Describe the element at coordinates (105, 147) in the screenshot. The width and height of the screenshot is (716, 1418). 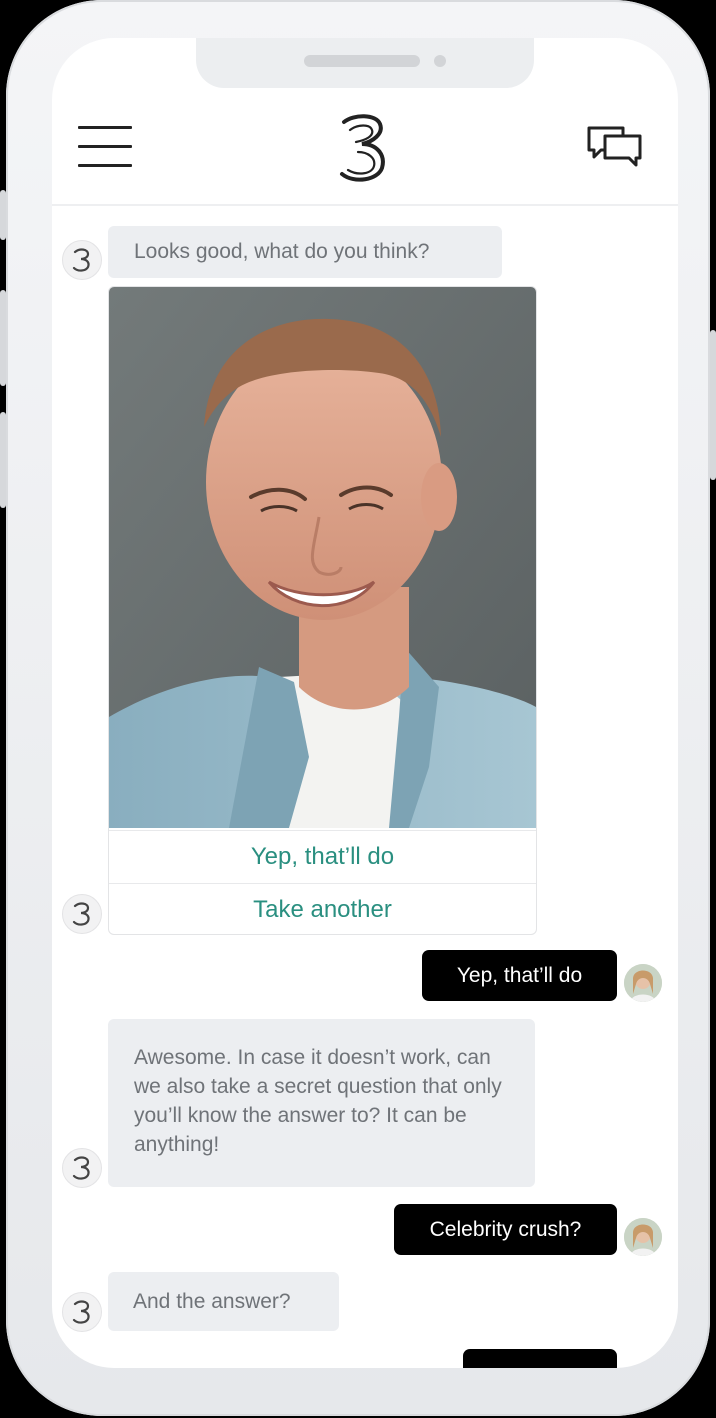
I see `hamburger-menu-icon` at that location.